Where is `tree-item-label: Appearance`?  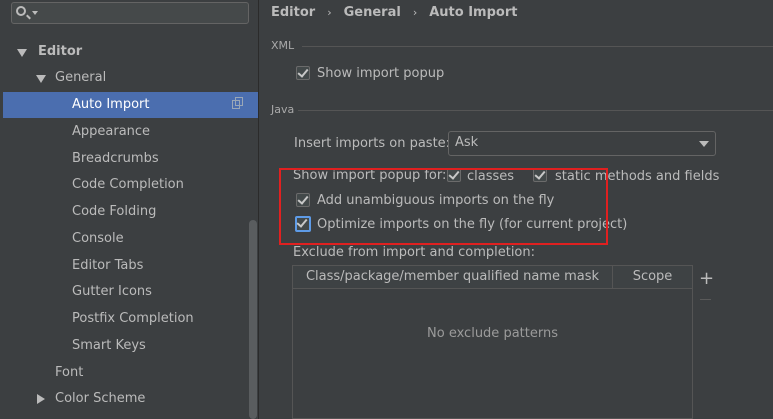
tree-item-label: Appearance is located at coordinates (111, 131).